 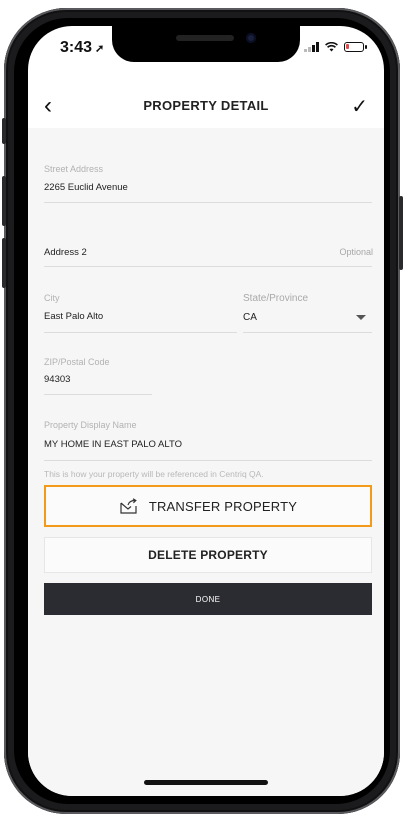 I want to click on street-address-underline, so click(x=208, y=202).